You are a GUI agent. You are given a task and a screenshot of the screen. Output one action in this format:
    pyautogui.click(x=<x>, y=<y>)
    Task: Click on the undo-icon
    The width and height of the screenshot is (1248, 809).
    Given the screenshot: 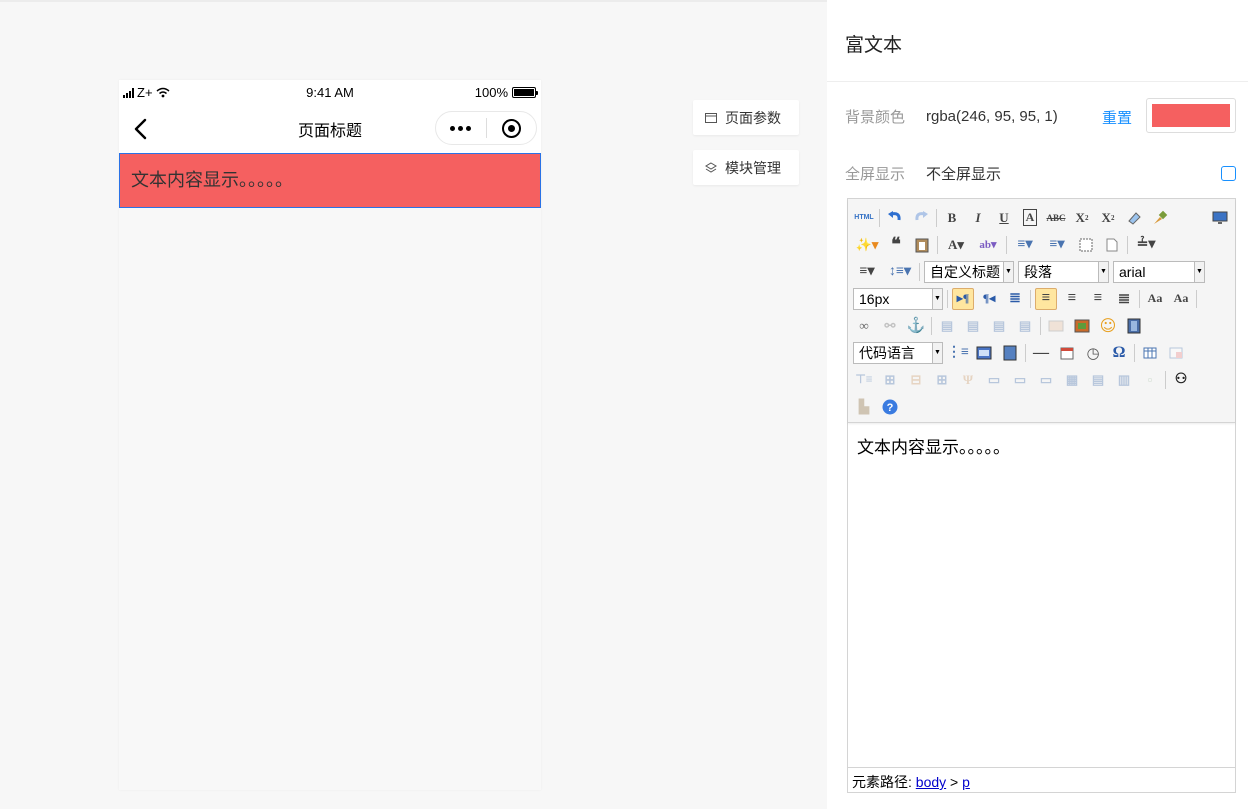 What is the action you would take?
    pyautogui.click(x=895, y=218)
    